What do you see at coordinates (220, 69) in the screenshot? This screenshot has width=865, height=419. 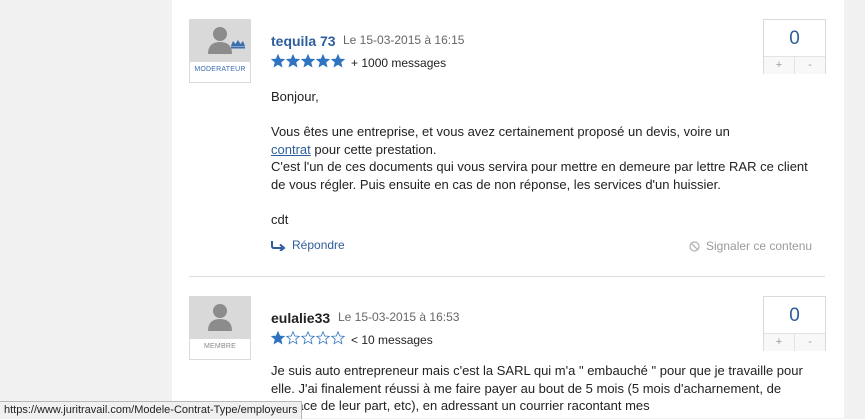 I see `role-label: MODERATEUR` at bounding box center [220, 69].